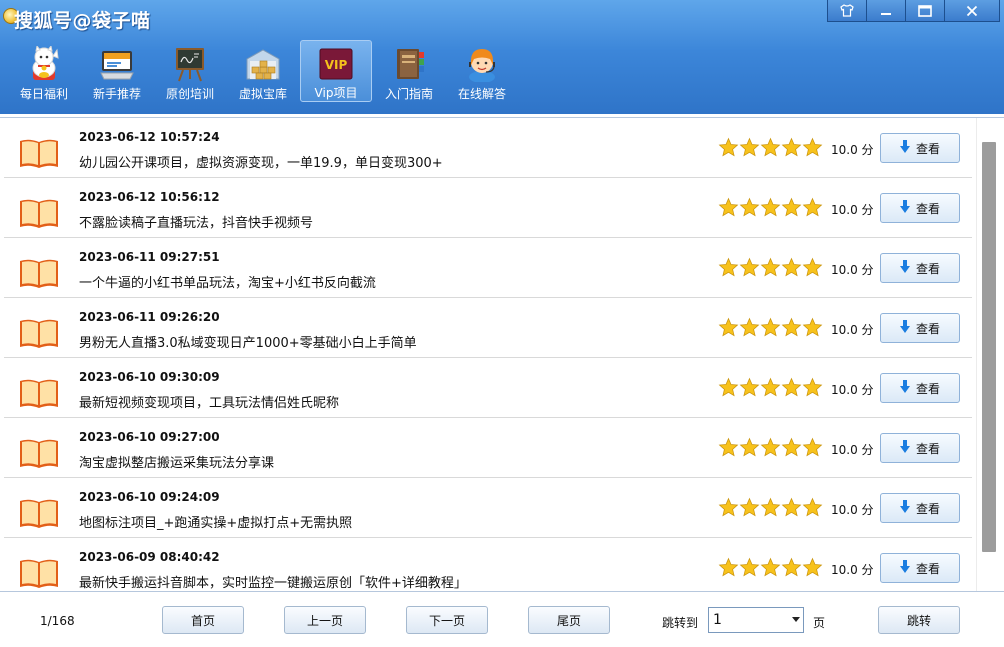 This screenshot has width=1004, height=647. I want to click on tool-online-answers: 在线解答, so click(482, 71).